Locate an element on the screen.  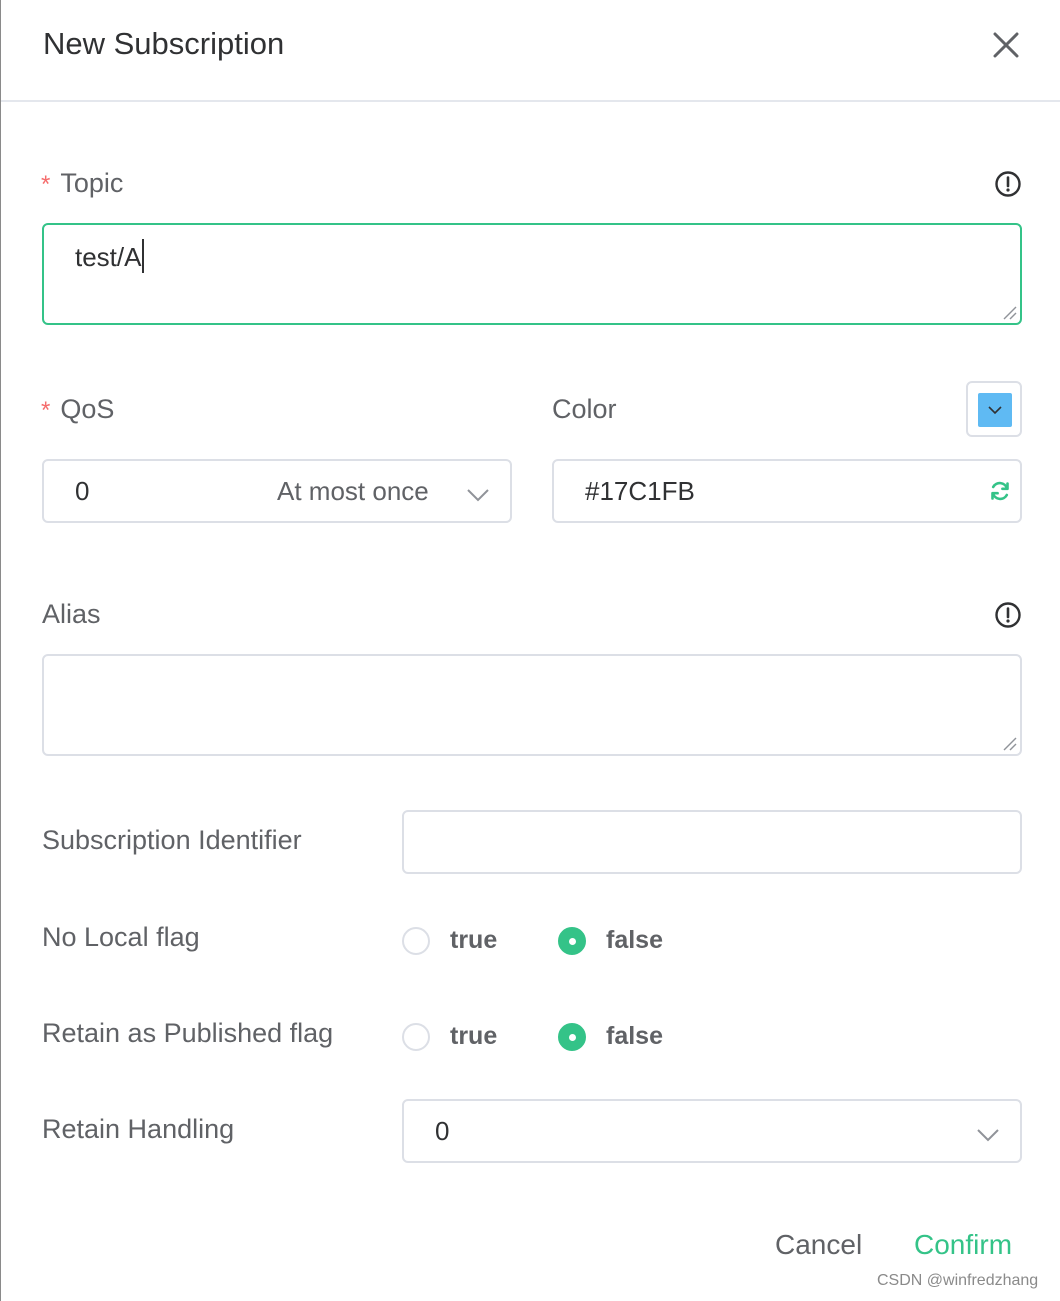
color-input: #17C1FB is located at coordinates (787, 491).